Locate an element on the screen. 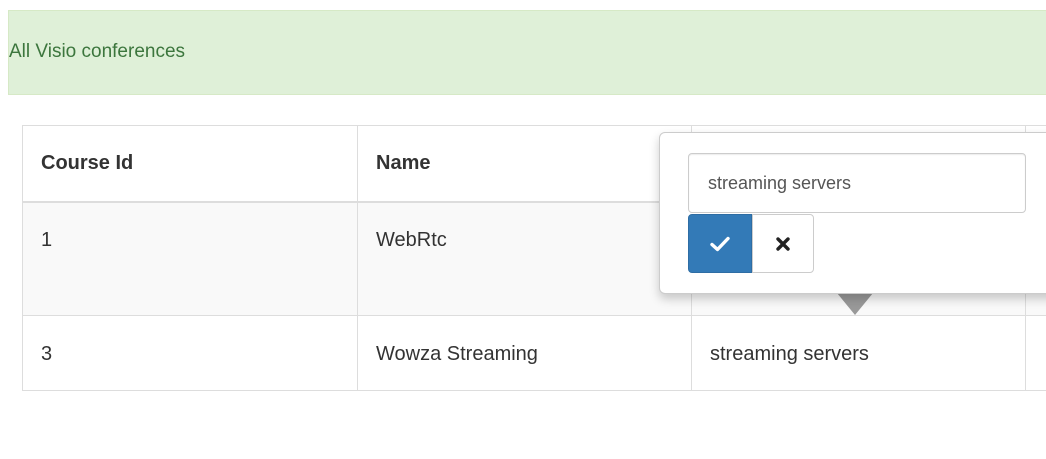 This screenshot has width=1046, height=459. cell-extra is located at coordinates (1035, 353).